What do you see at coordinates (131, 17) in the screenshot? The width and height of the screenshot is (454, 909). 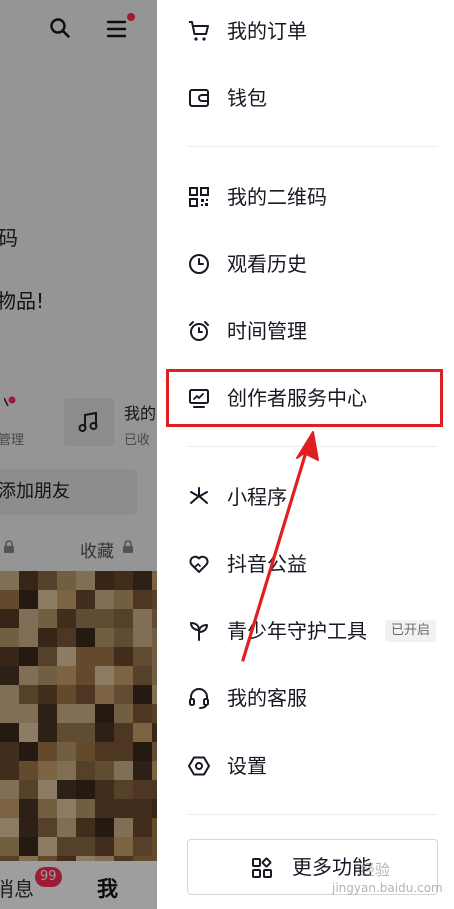 I see `notification-dot` at bounding box center [131, 17].